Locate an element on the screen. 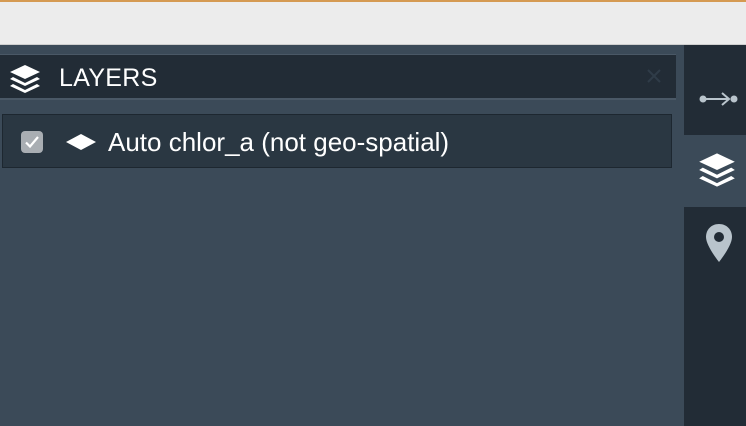 Image resolution: width=746 pixels, height=426 pixels. tab-layers is located at coordinates (715, 171).